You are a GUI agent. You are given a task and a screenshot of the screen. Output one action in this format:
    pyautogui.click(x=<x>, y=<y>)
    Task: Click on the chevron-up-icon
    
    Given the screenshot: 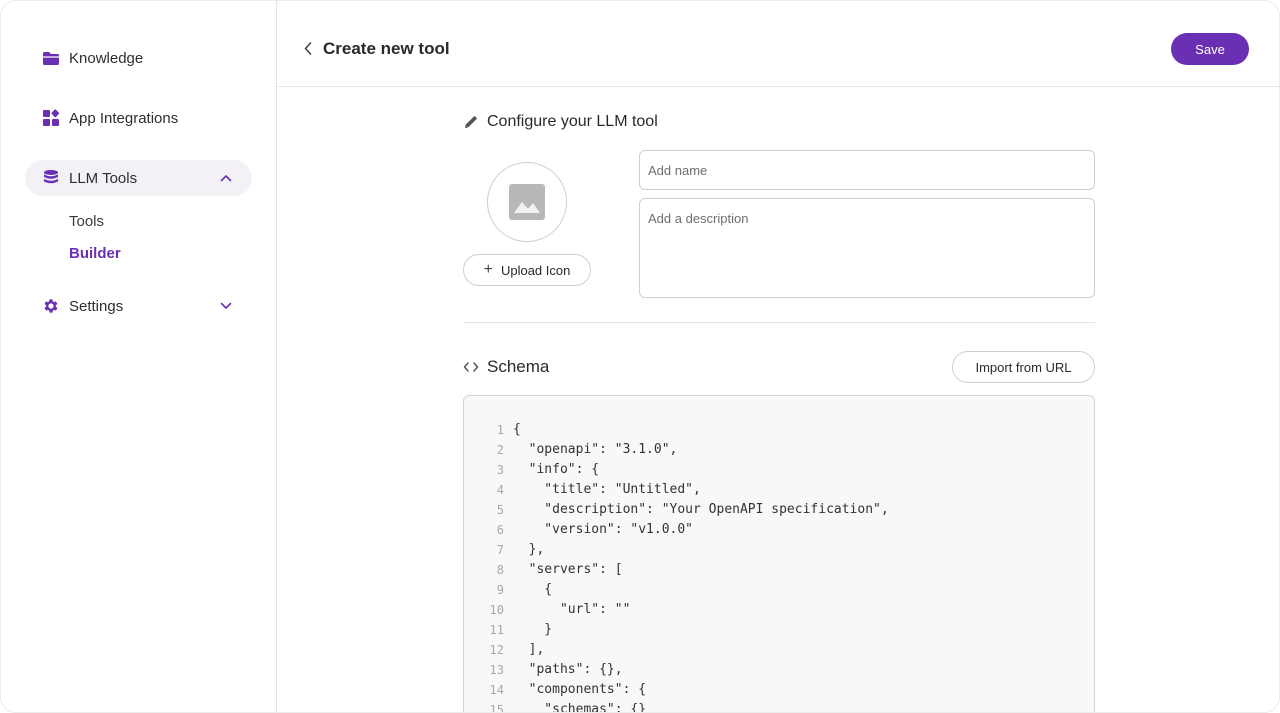 What is the action you would take?
    pyautogui.click(x=226, y=178)
    